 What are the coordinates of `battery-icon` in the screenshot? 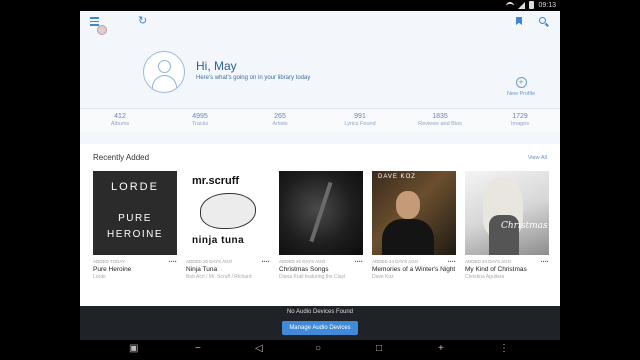 It's located at (532, 5).